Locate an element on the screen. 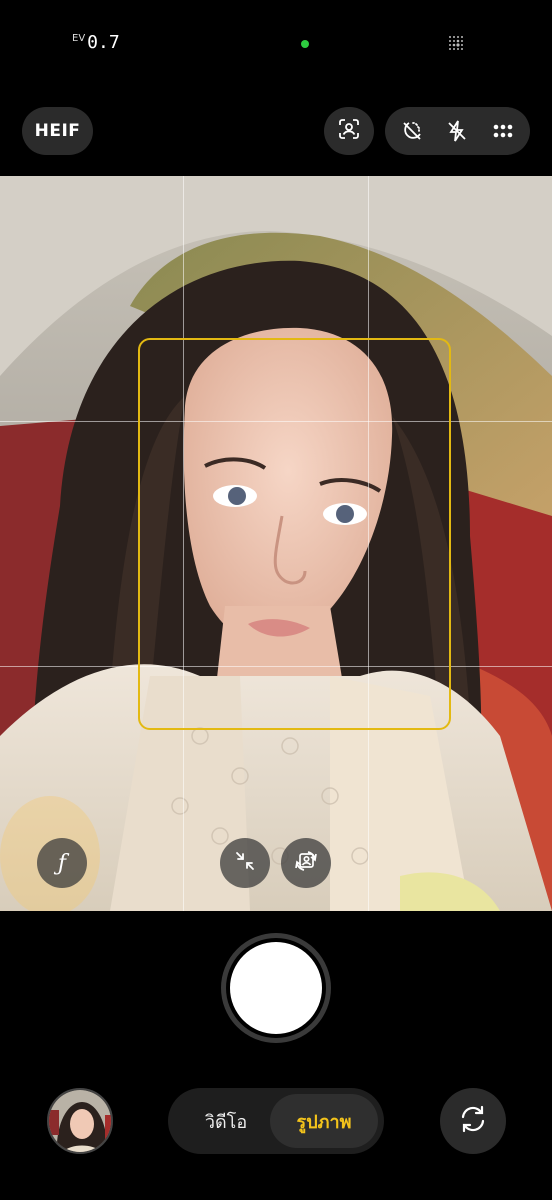  switch-camera-icon is located at coordinates (473, 1121).